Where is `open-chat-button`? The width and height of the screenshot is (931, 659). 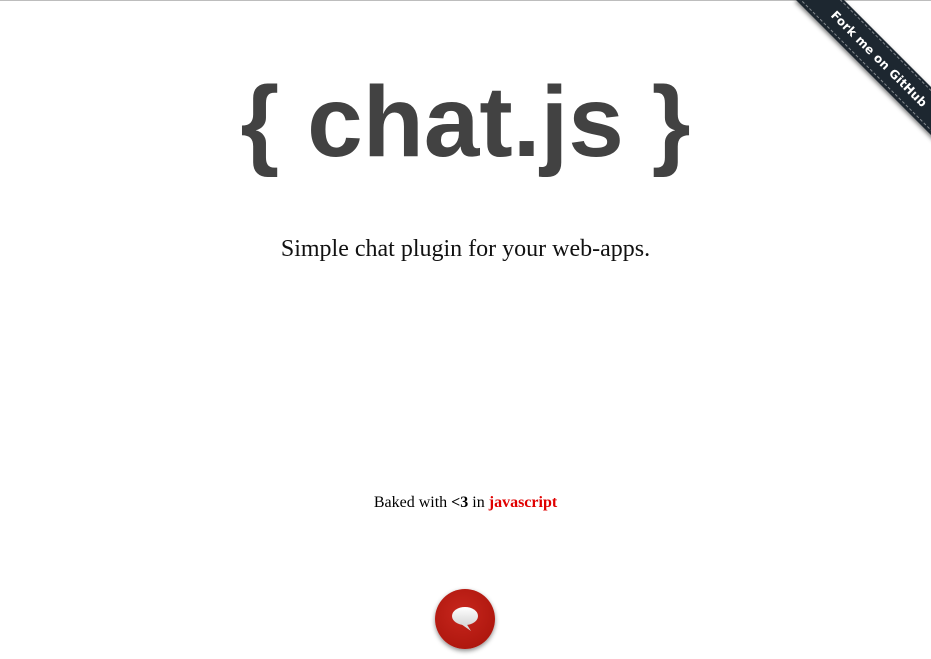 open-chat-button is located at coordinates (465, 619).